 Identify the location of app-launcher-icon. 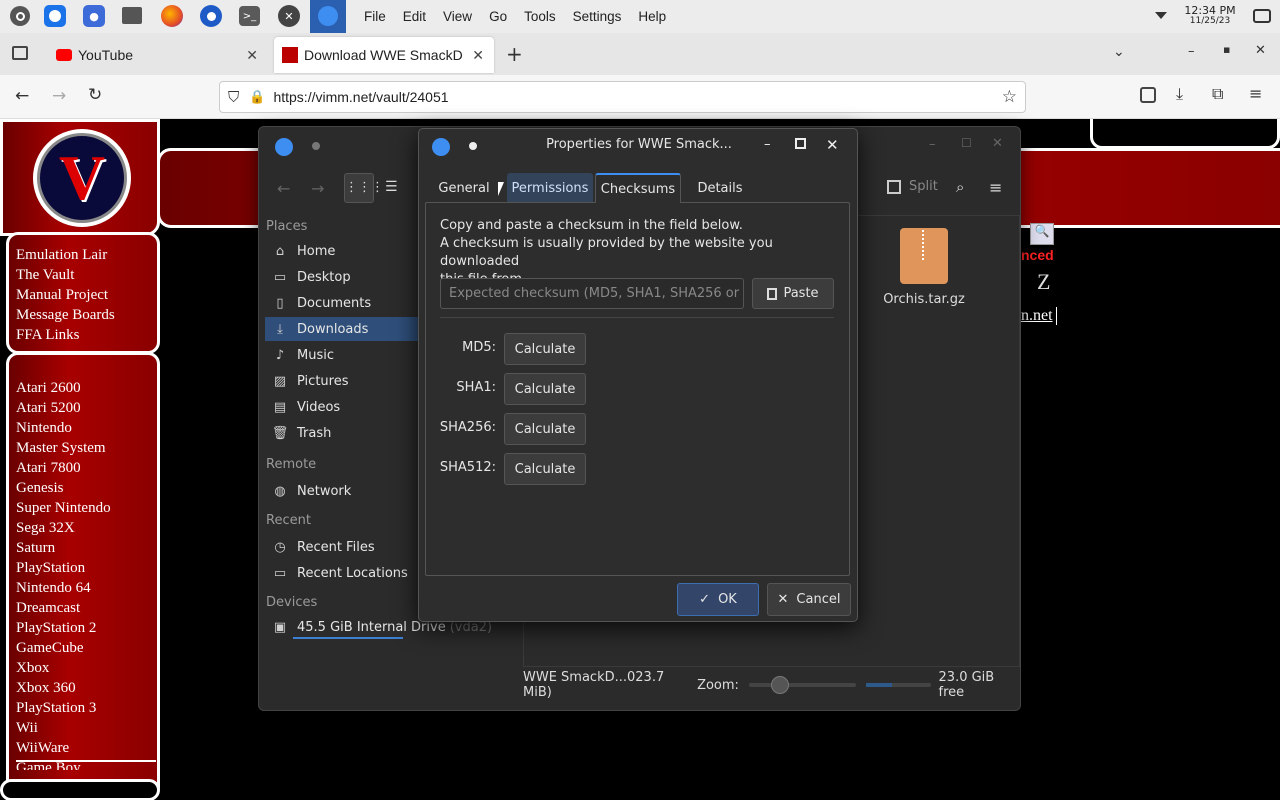
(20, 16).